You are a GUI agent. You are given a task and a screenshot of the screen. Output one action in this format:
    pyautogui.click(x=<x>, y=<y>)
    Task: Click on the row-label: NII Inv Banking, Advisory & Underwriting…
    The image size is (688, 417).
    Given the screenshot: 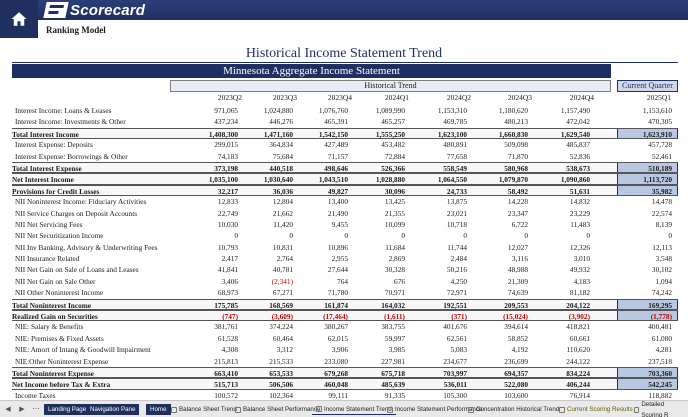 What is the action you would take?
    pyautogui.click(x=86, y=247)
    